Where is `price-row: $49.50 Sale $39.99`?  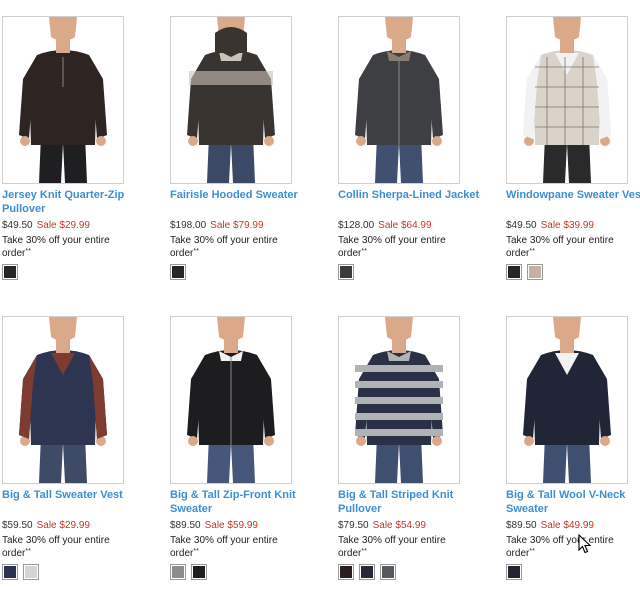
price-row: $49.50 Sale $39.99 is located at coordinates (550, 226).